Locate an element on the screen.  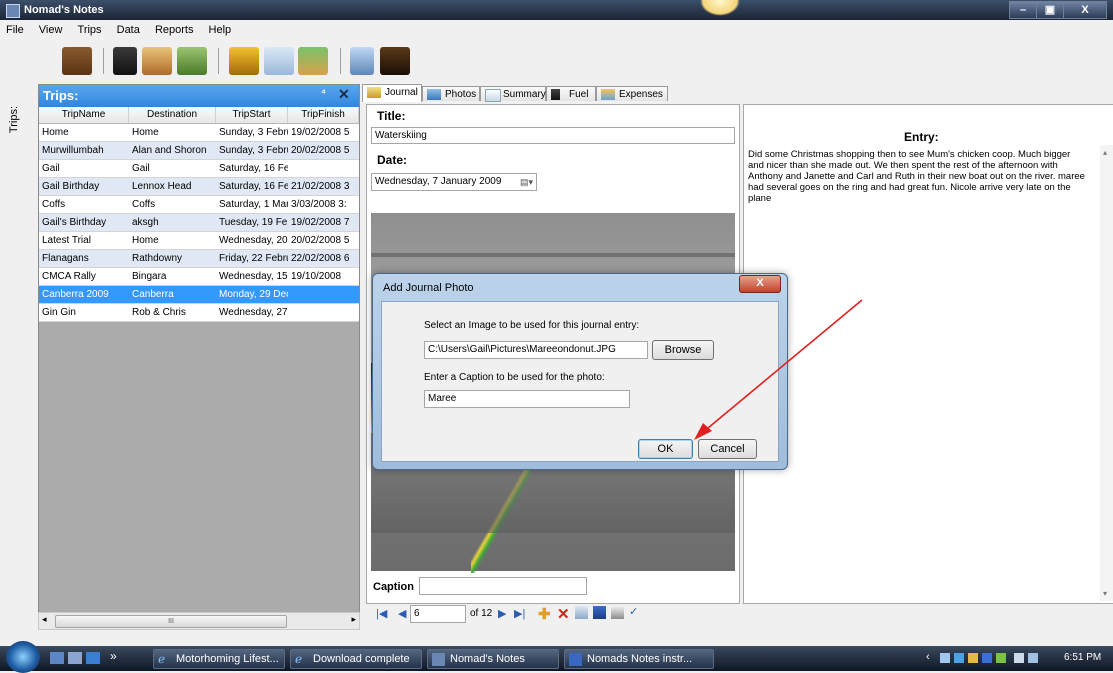
television-icon is located at coordinates (395, 61).